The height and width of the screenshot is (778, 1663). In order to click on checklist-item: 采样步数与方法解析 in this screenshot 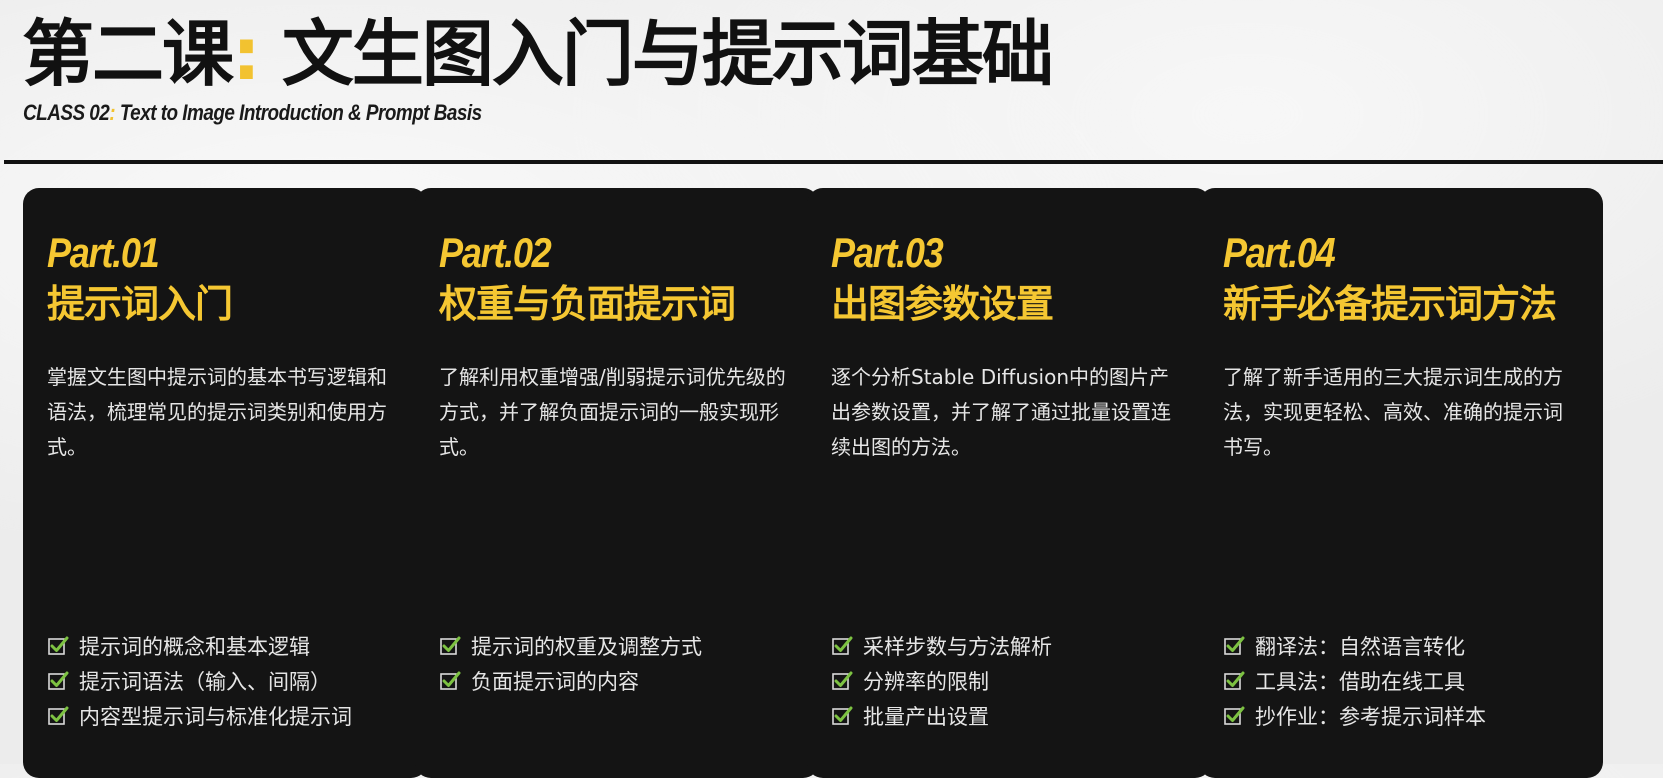, I will do `click(941, 645)`.